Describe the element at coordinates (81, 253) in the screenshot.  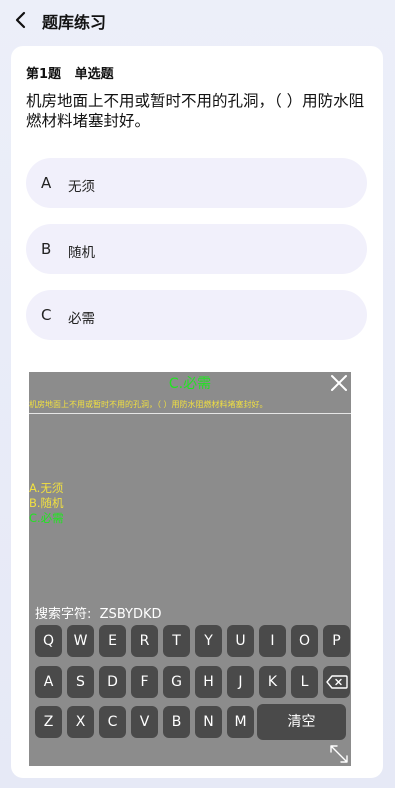
I see `option-text: 随机` at that location.